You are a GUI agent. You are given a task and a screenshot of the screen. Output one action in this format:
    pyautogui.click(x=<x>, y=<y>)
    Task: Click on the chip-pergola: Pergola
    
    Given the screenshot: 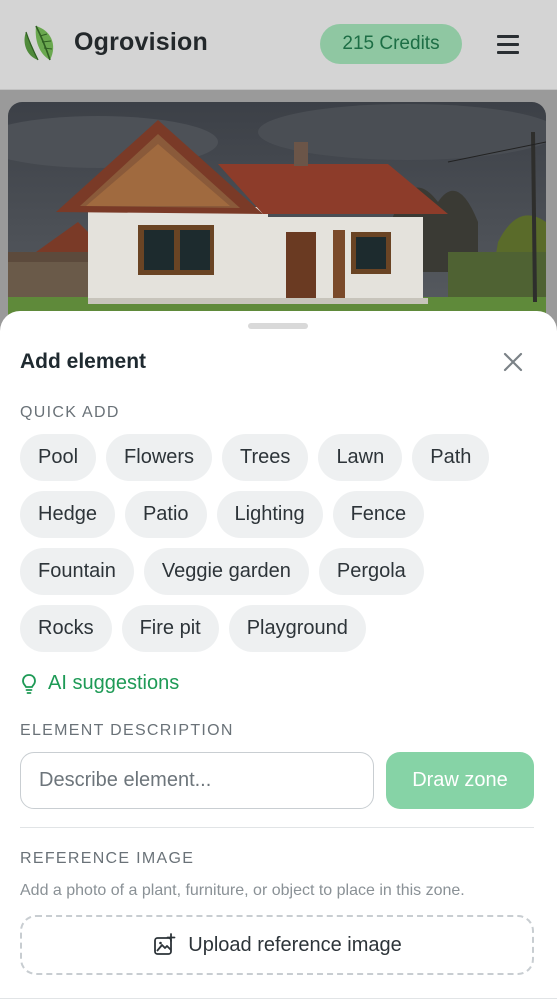 What is the action you would take?
    pyautogui.click(x=371, y=571)
    